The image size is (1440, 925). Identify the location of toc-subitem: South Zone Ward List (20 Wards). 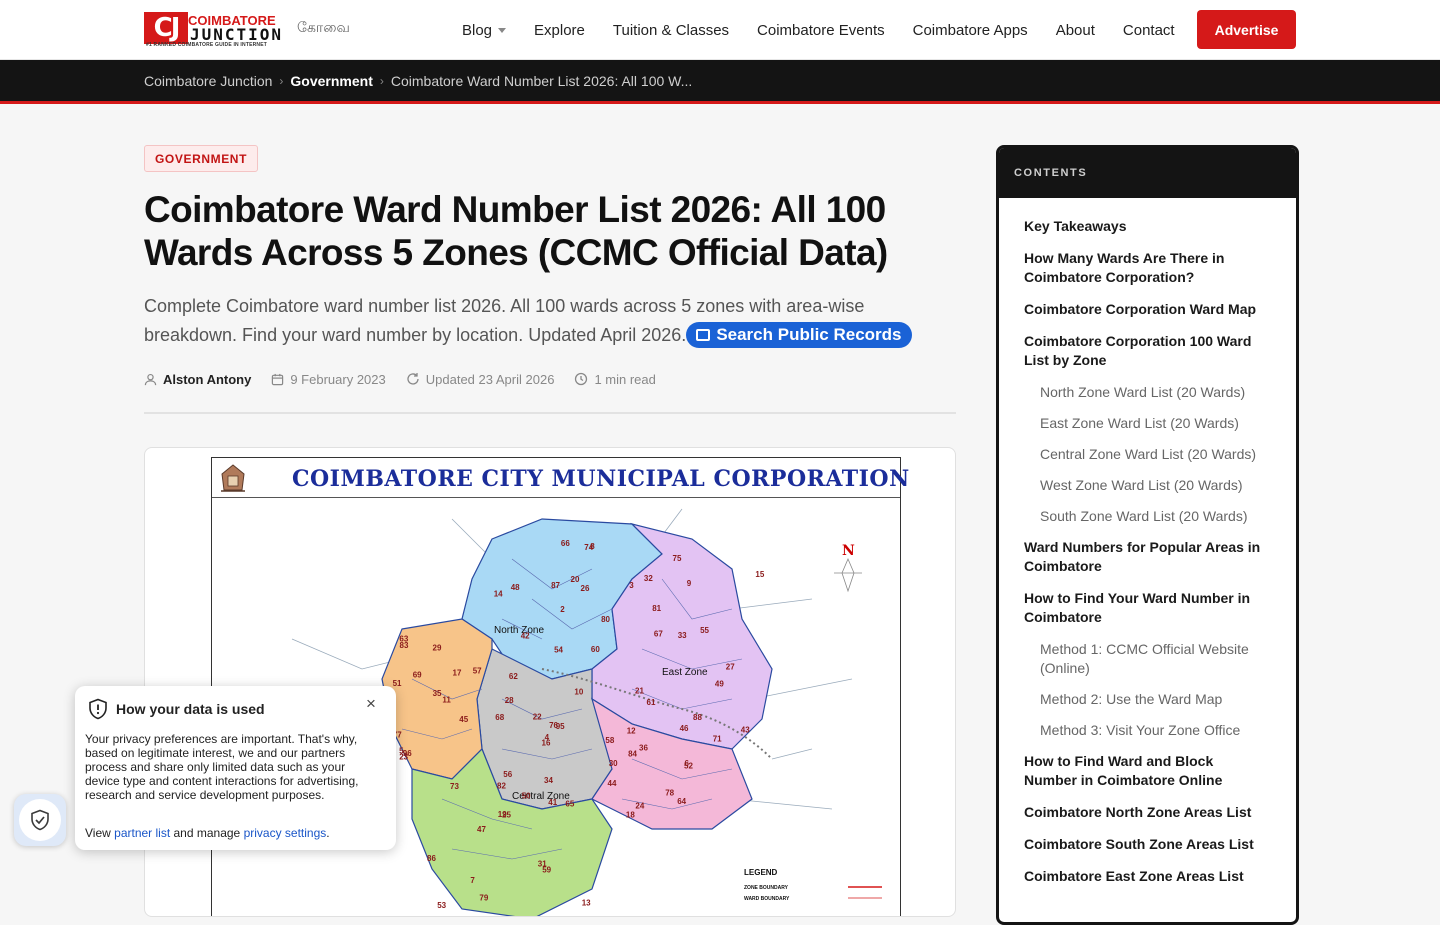
(1152, 516).